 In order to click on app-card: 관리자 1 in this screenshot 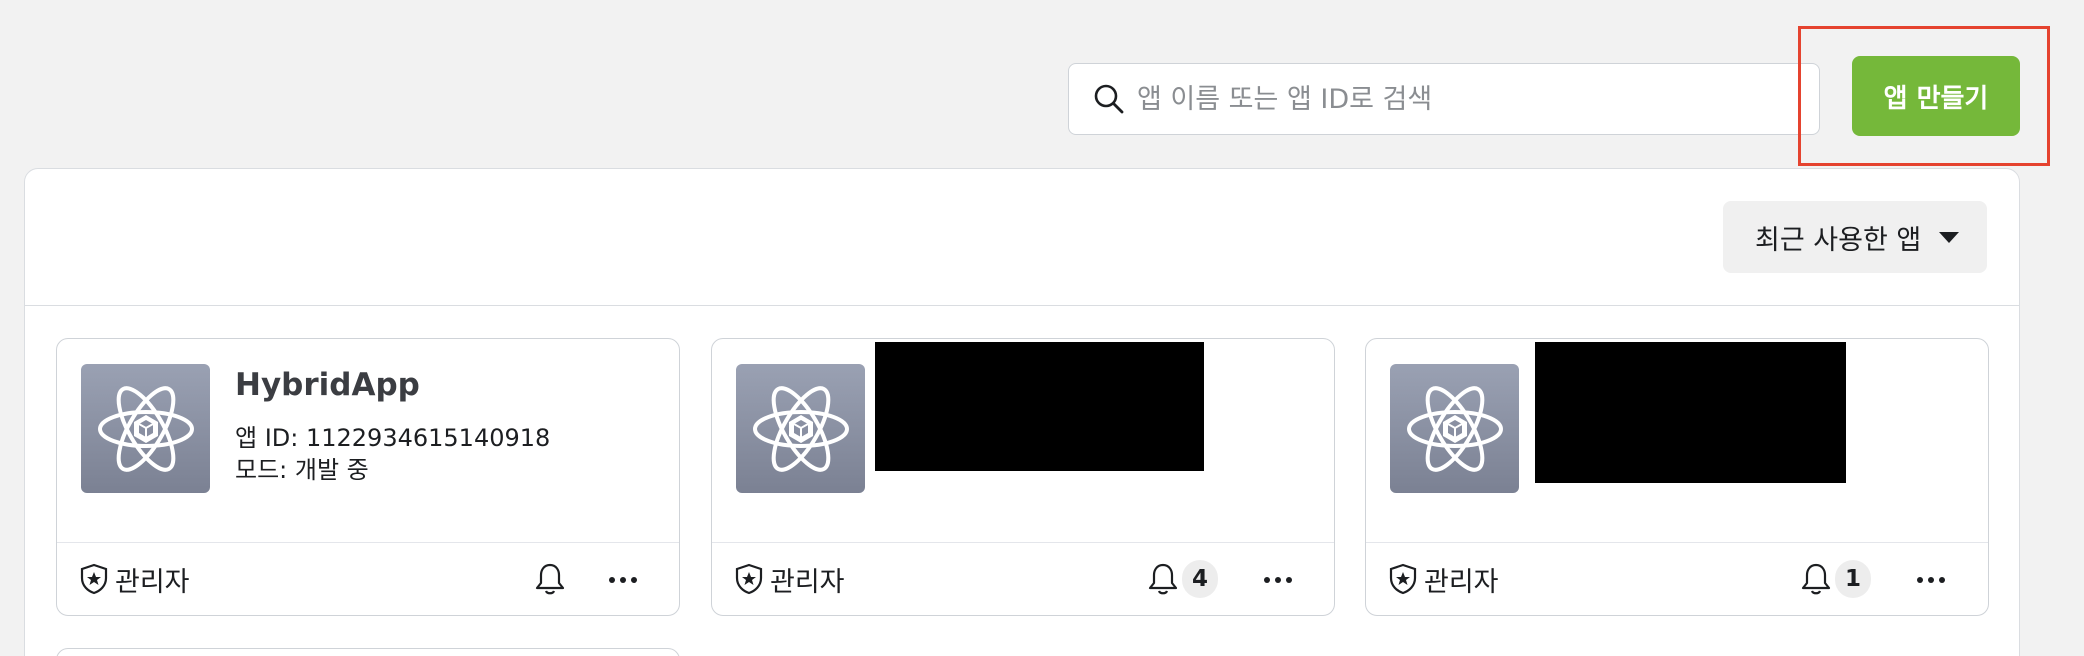, I will do `click(1677, 477)`.